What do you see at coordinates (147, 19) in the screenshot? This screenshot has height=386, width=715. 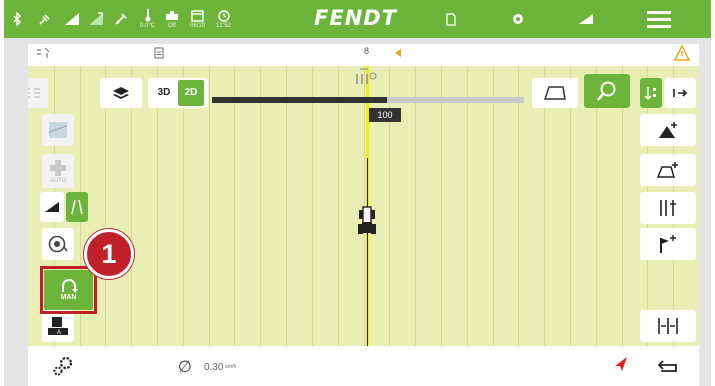 I see `temperature-icon: 0.0°C` at bounding box center [147, 19].